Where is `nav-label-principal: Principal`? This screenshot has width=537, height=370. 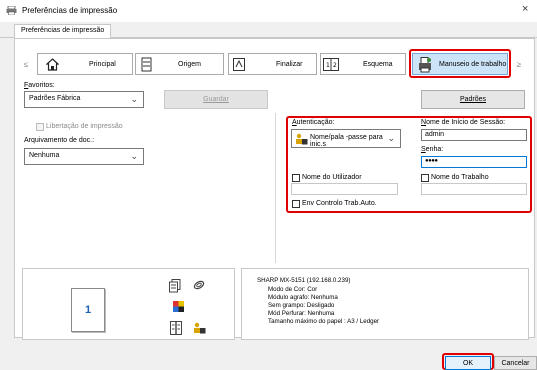 nav-label-principal: Principal is located at coordinates (102, 64).